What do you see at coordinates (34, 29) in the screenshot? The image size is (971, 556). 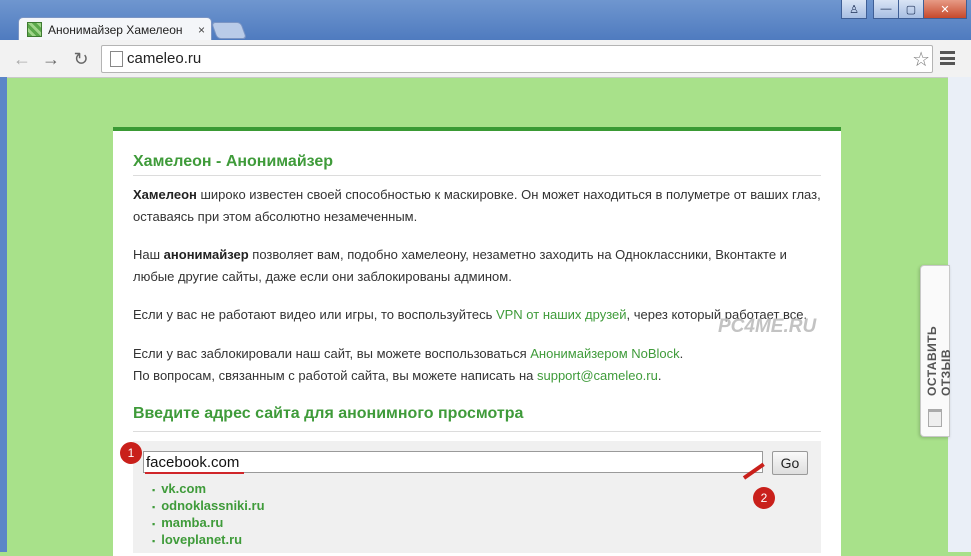 I see `site-favicon-icon` at bounding box center [34, 29].